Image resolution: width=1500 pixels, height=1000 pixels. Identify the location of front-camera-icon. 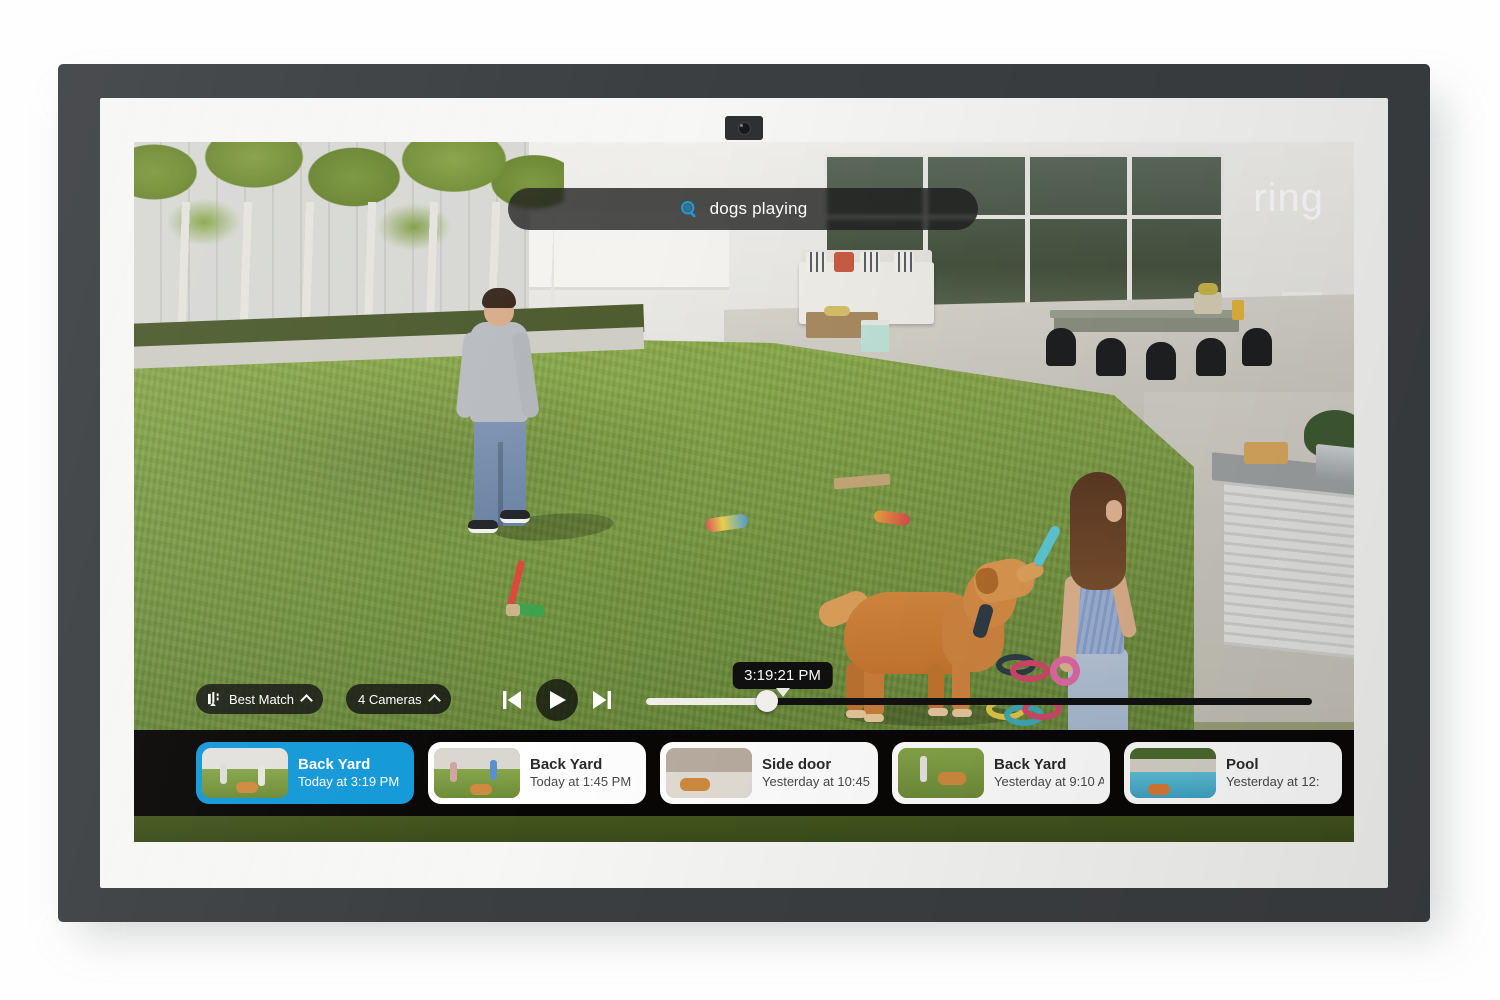
(744, 128).